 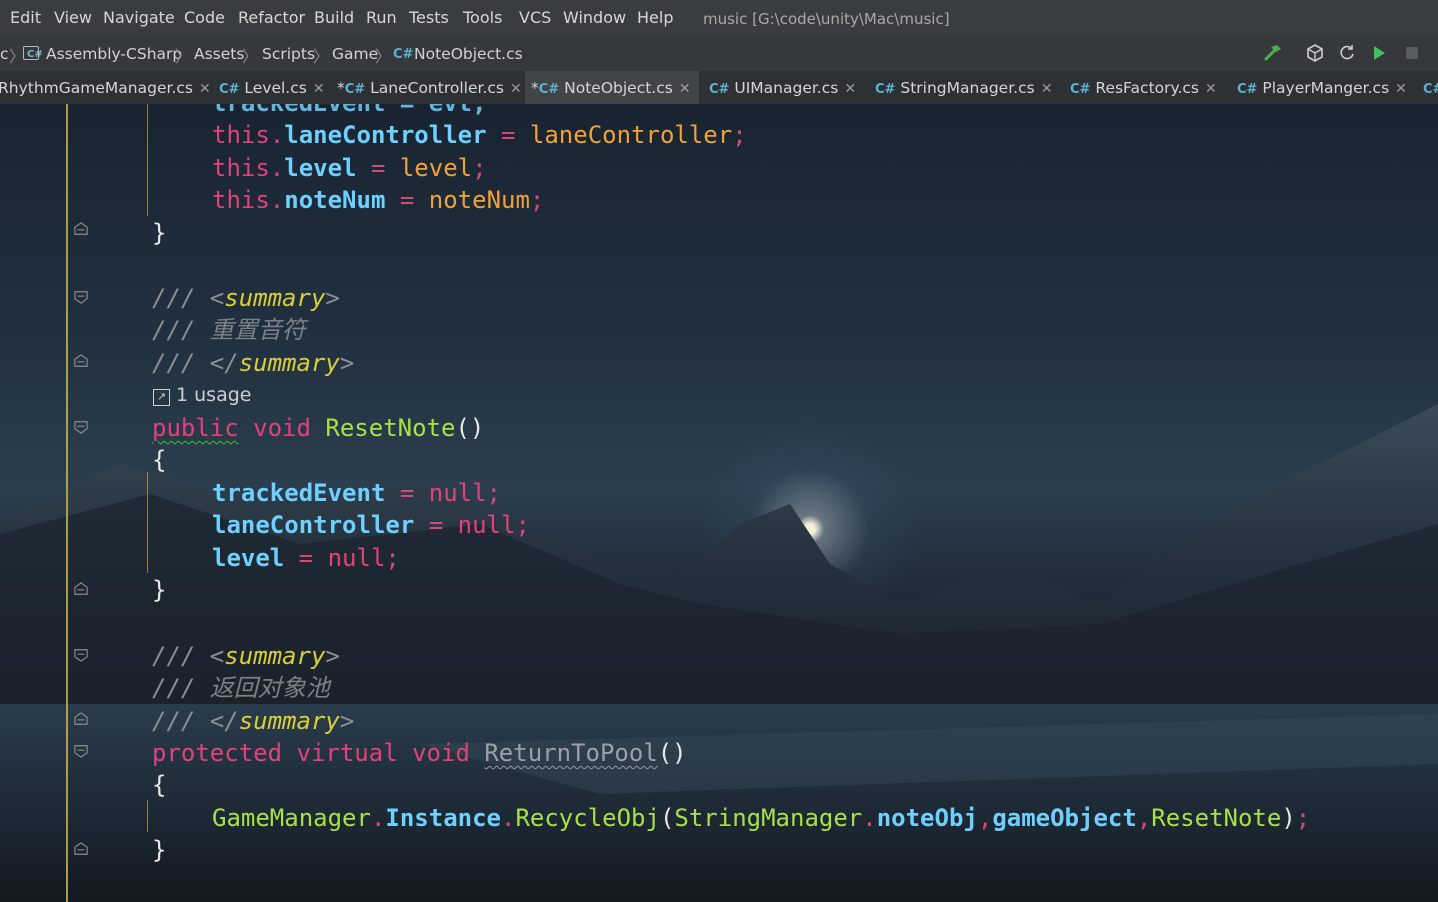 I want to click on menu-build: Build, so click(x=334, y=18).